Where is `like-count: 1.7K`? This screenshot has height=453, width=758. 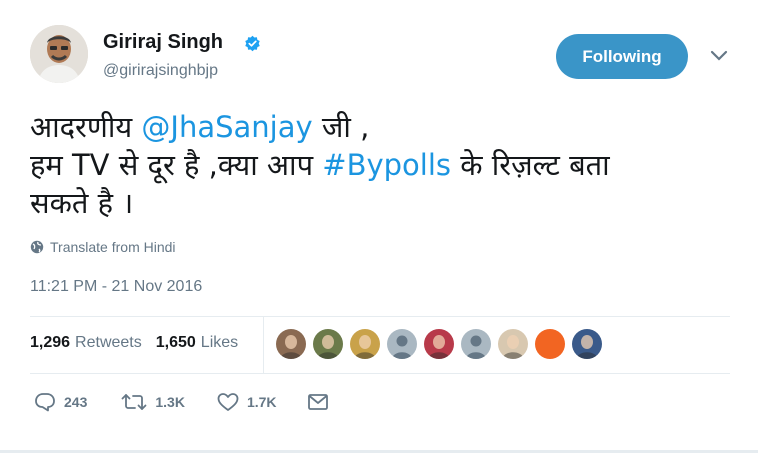 like-count: 1.7K is located at coordinates (261, 402).